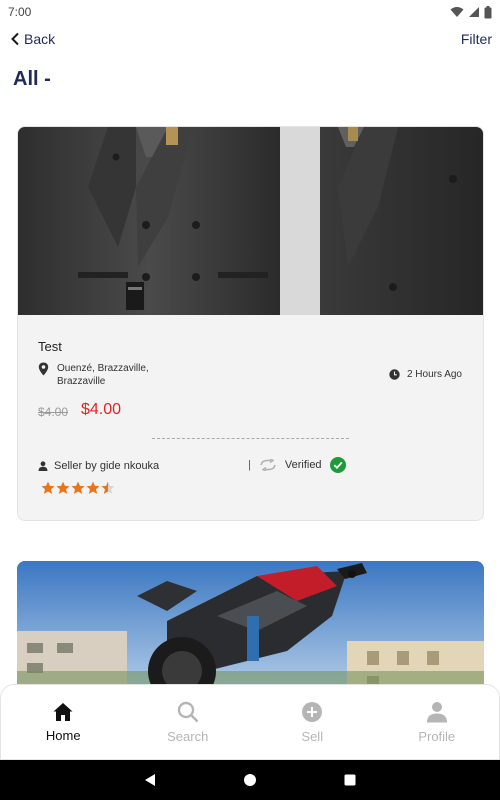  I want to click on nav-sell-label: Sell, so click(312, 736).